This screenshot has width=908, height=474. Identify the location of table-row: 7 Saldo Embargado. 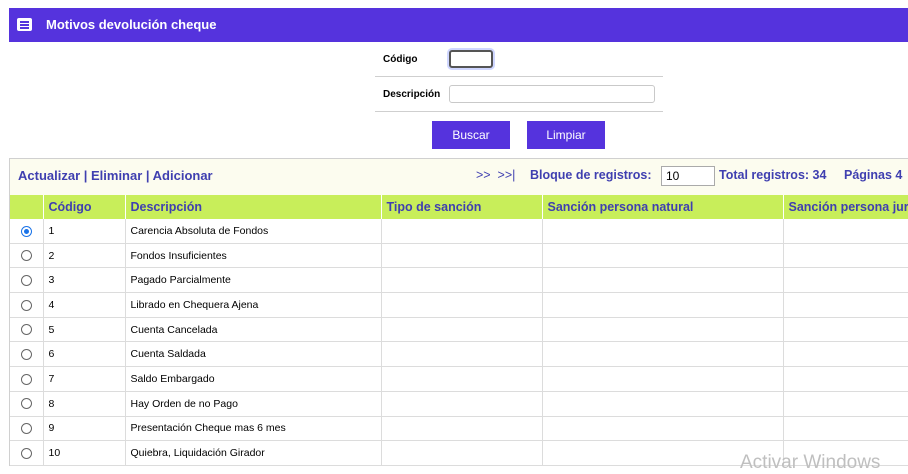
(459, 379).